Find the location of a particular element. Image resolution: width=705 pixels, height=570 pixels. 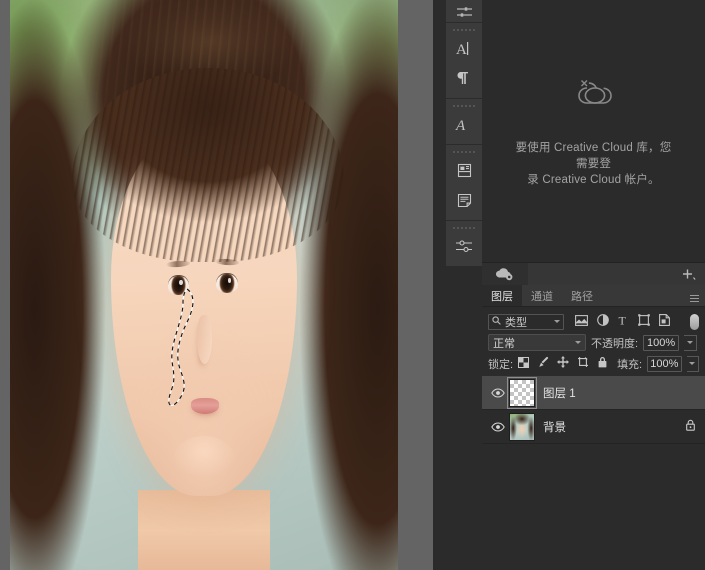

filter-pixel-icon is located at coordinates (581, 322).